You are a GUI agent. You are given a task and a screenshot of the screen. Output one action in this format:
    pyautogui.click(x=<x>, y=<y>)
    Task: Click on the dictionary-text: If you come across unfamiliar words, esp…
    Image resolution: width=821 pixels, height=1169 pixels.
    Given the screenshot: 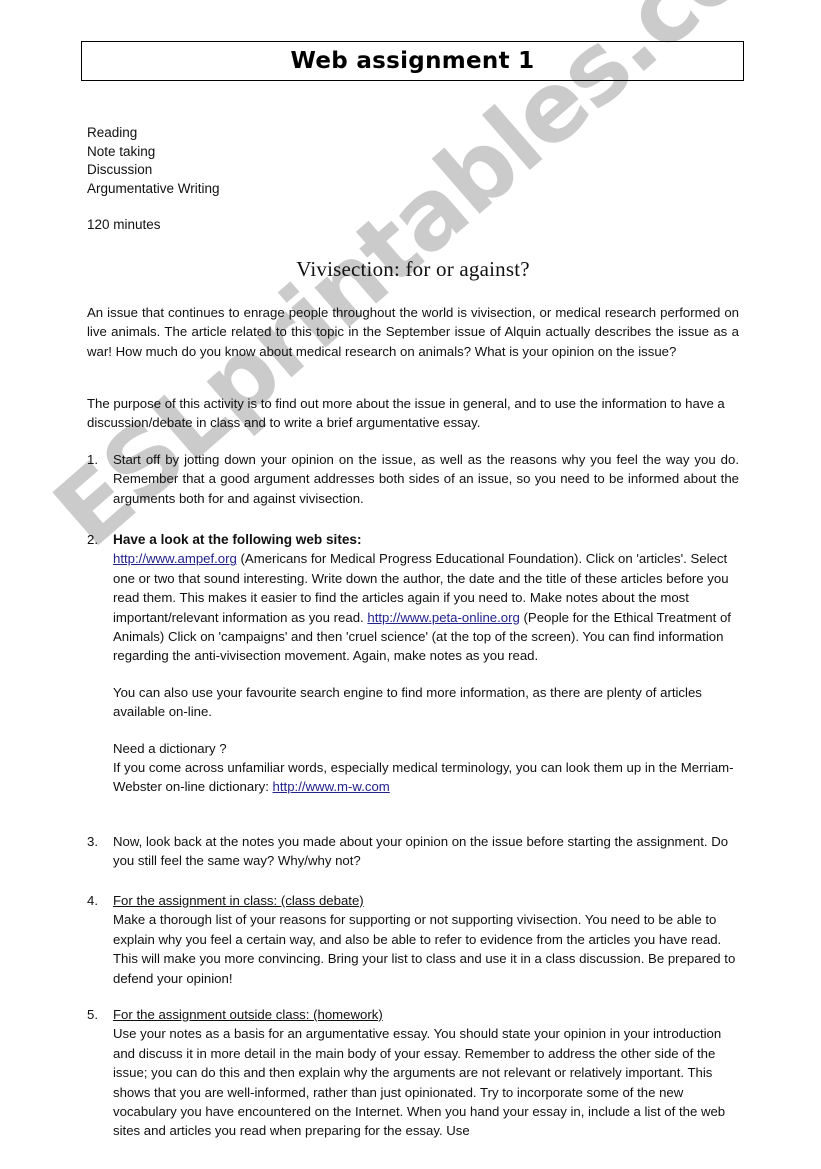 What is the action you would take?
    pyautogui.click(x=423, y=777)
    